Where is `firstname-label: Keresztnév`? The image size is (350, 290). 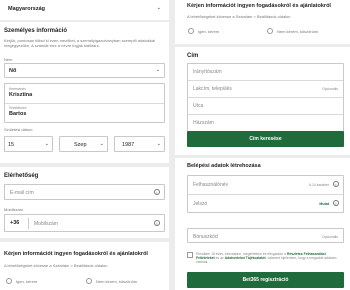
firstname-label: Keresztnév is located at coordinates (17, 89).